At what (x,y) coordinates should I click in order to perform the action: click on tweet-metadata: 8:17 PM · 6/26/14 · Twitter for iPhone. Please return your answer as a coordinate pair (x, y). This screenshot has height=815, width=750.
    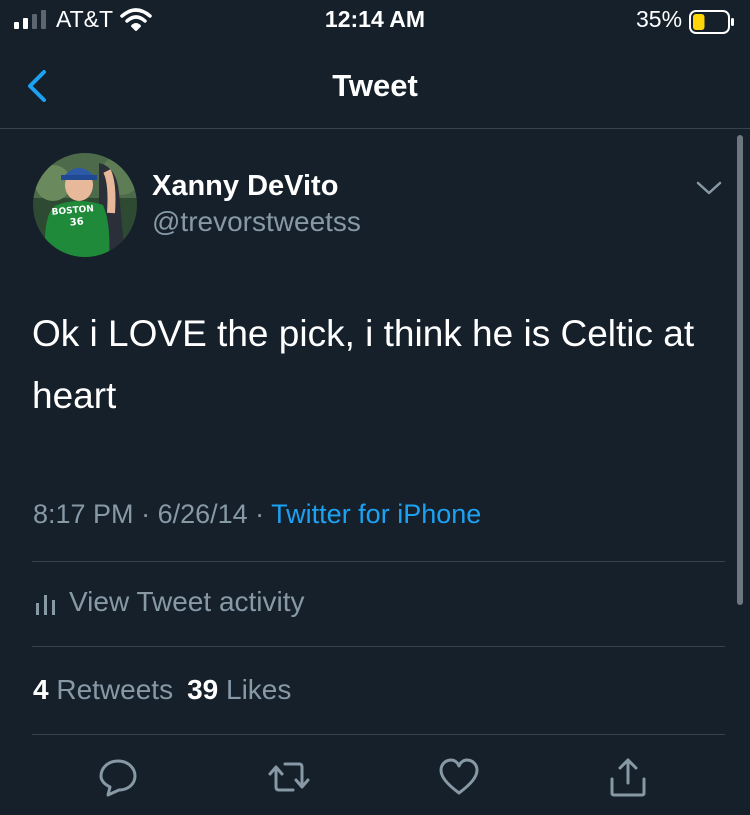
    Looking at the image, I should click on (257, 514).